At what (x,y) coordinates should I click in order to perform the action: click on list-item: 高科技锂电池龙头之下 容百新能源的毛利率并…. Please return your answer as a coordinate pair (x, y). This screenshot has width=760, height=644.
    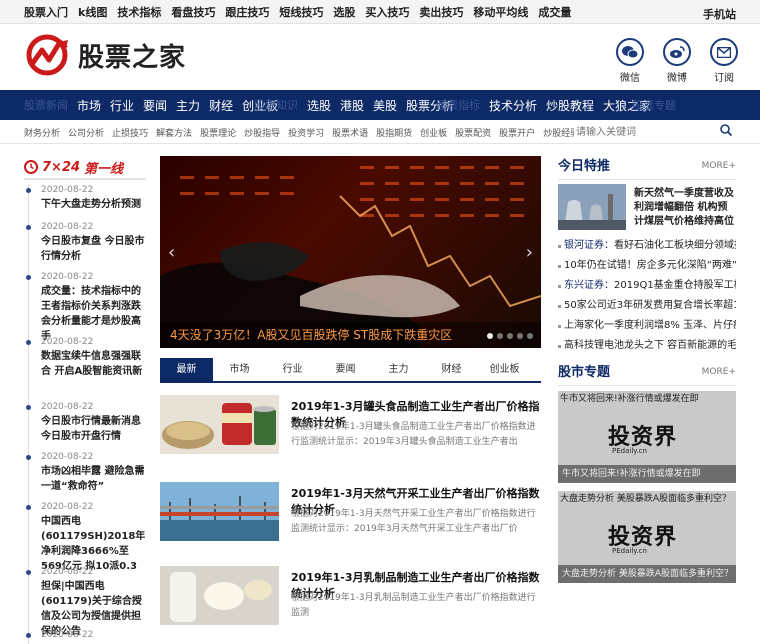
    Looking at the image, I should click on (647, 346).